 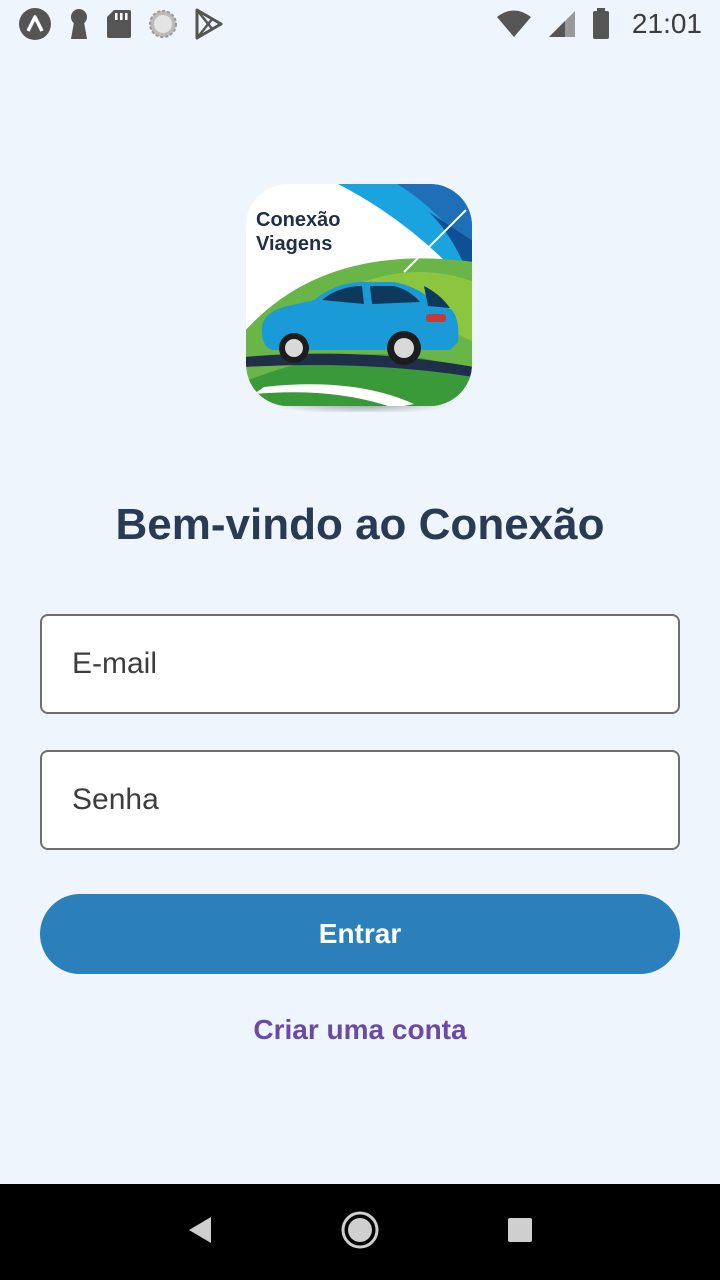 What do you see at coordinates (360, 524) in the screenshot?
I see `page-title: Bem-vindo ao Conexão` at bounding box center [360, 524].